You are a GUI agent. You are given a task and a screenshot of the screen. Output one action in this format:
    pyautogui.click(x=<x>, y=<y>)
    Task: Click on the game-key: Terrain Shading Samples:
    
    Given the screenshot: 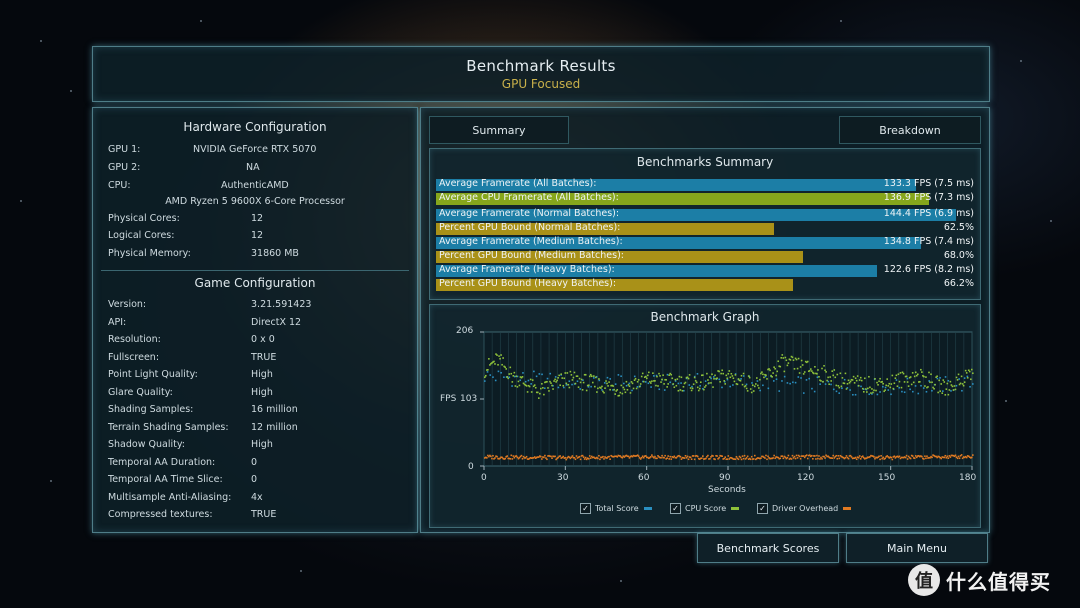 What is the action you would take?
    pyautogui.click(x=168, y=427)
    